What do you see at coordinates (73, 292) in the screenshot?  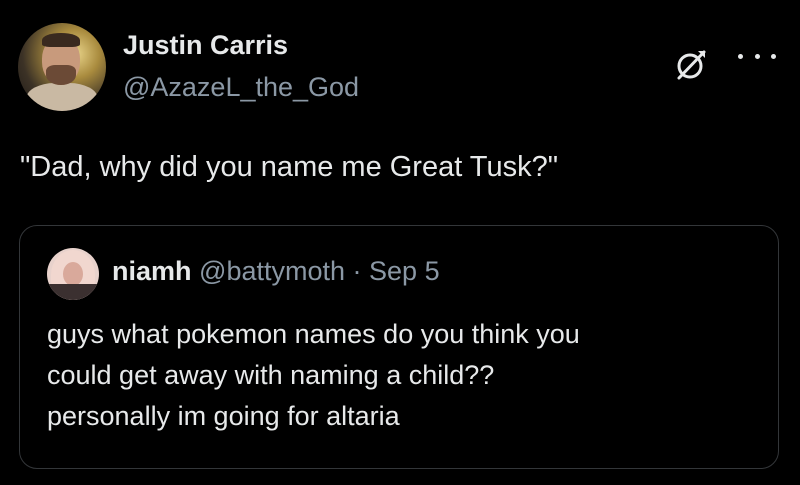 I see `avatar-shoulders` at bounding box center [73, 292].